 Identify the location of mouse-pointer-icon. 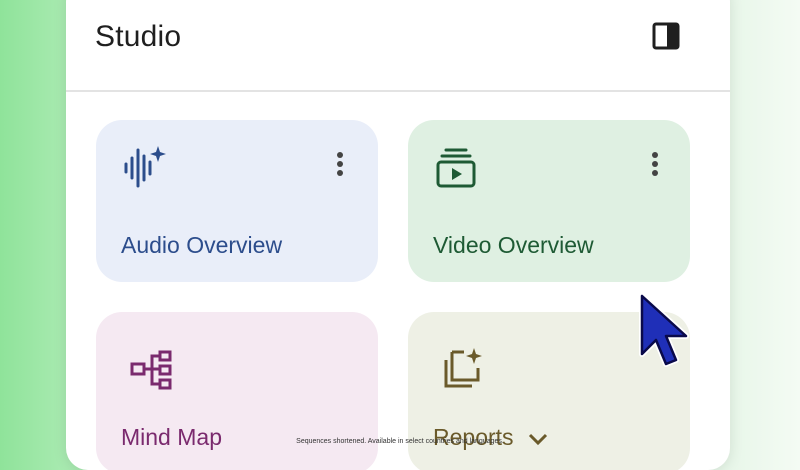
(664, 330).